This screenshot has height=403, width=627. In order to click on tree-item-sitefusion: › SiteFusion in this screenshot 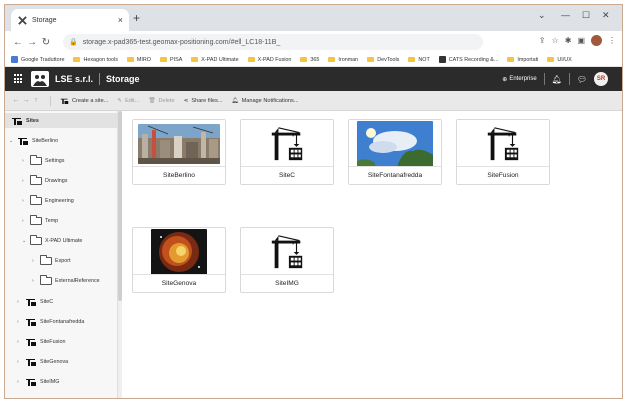, I will do `click(41, 342)`.